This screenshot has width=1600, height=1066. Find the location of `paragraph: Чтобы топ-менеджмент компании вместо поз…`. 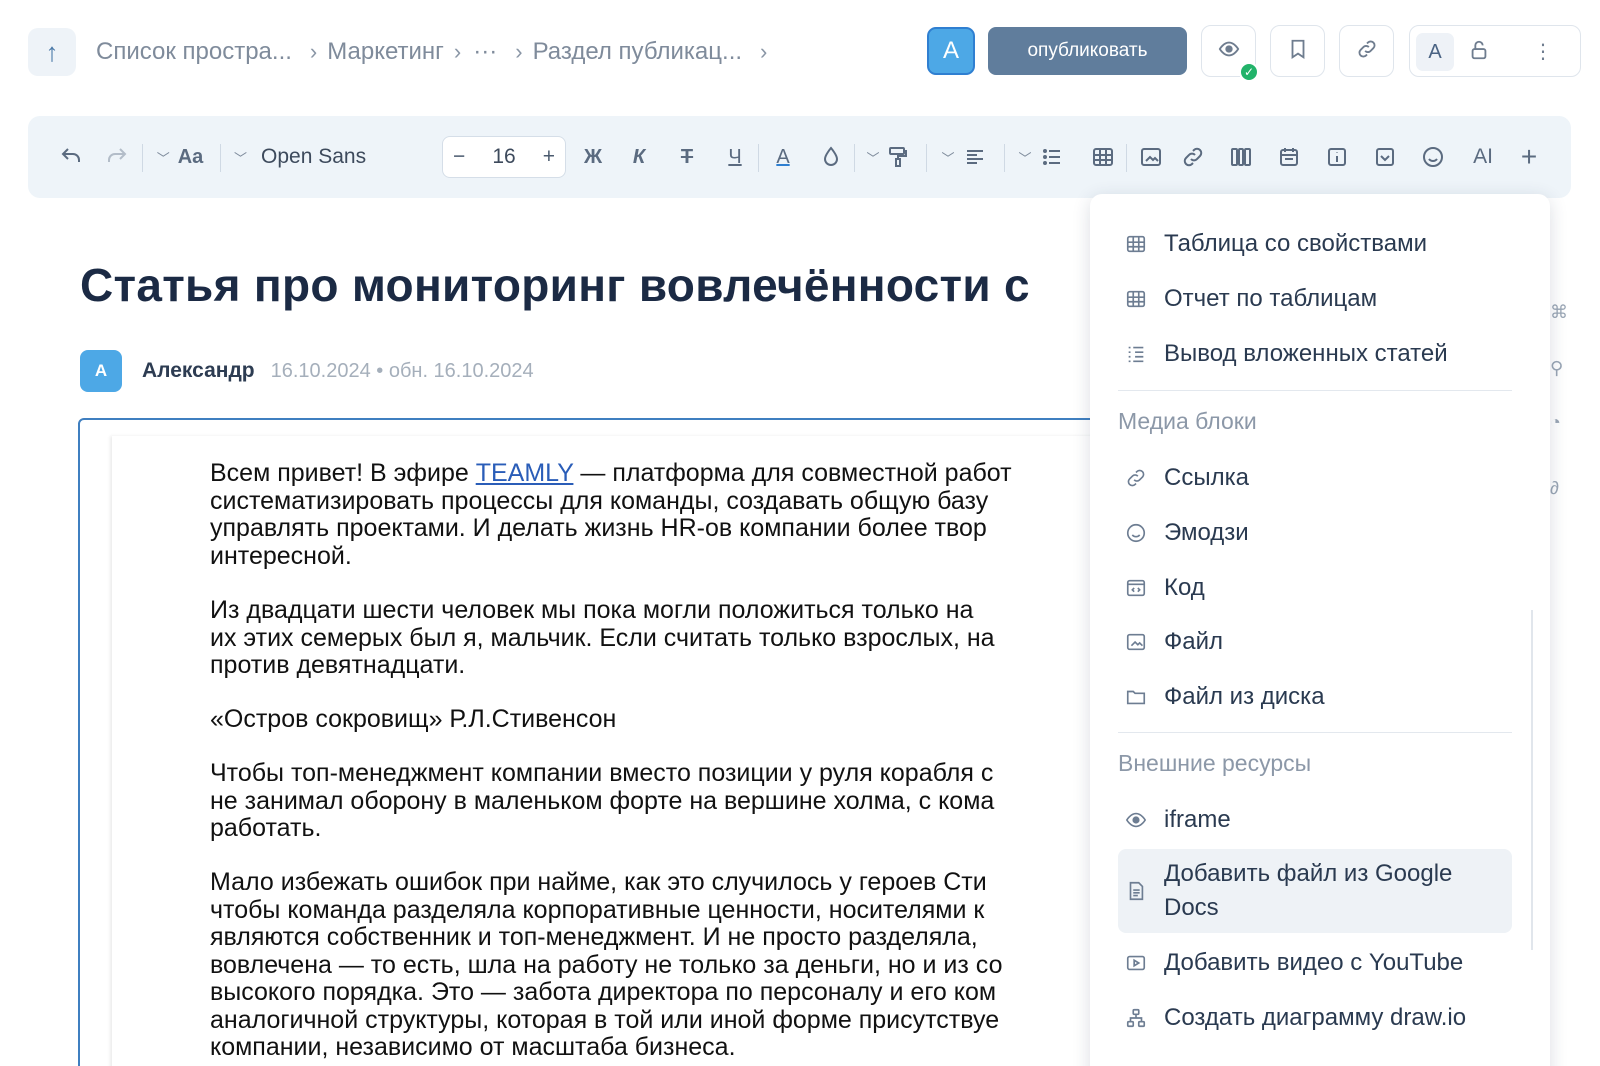

paragraph: Чтобы топ-менеджмент компании вместо поз… is located at coordinates (710, 801).